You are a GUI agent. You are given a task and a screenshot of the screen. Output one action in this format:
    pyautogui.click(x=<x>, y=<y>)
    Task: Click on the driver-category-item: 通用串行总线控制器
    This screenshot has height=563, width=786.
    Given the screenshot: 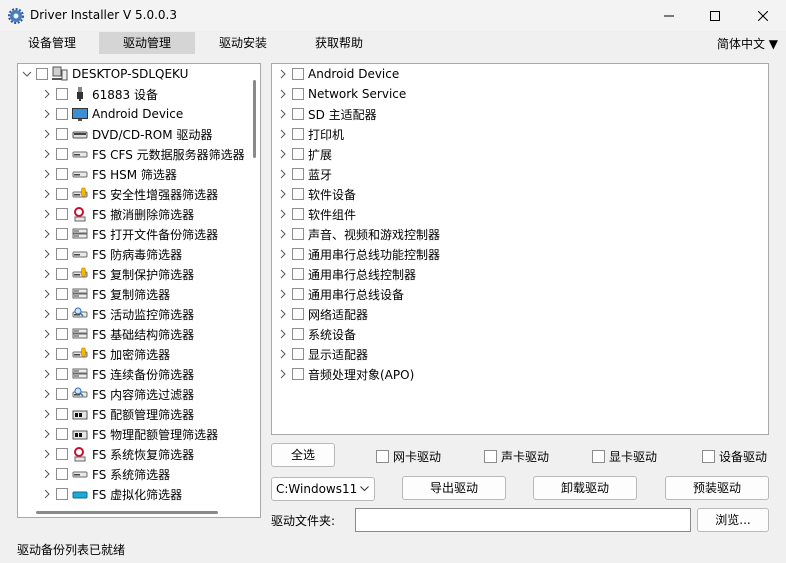 What is the action you would take?
    pyautogui.click(x=347, y=274)
    